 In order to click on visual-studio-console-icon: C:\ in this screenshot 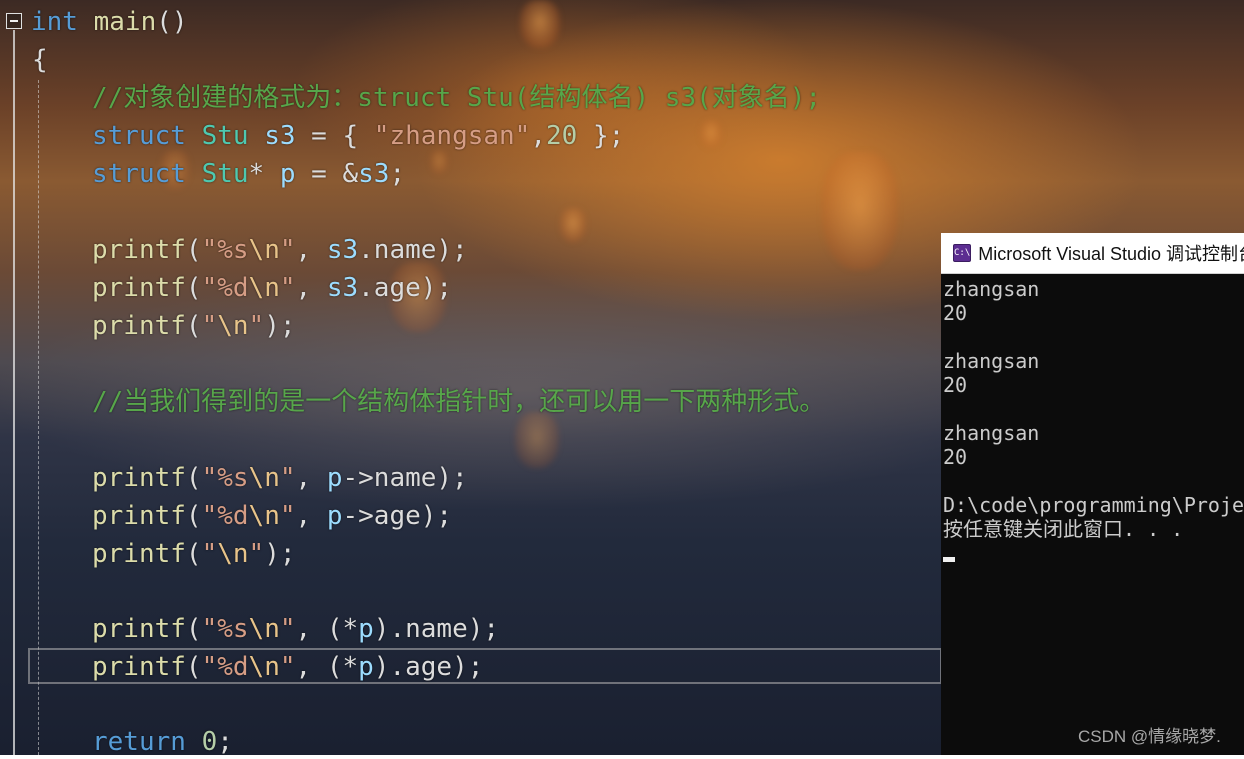, I will do `click(962, 253)`.